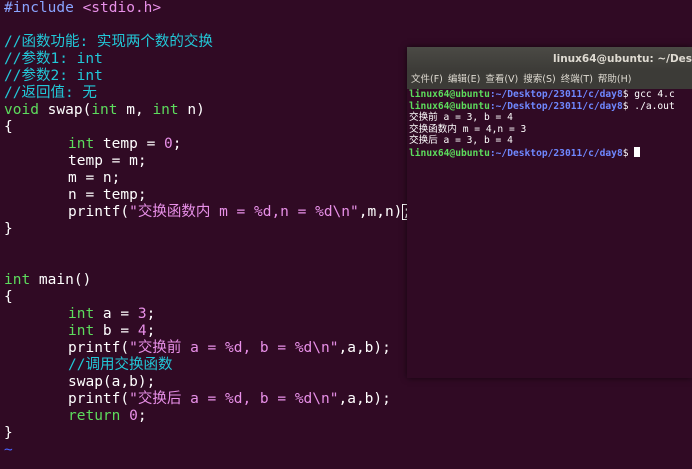  What do you see at coordinates (651, 94) in the screenshot?
I see `terminal-command: gcc 4.c` at bounding box center [651, 94].